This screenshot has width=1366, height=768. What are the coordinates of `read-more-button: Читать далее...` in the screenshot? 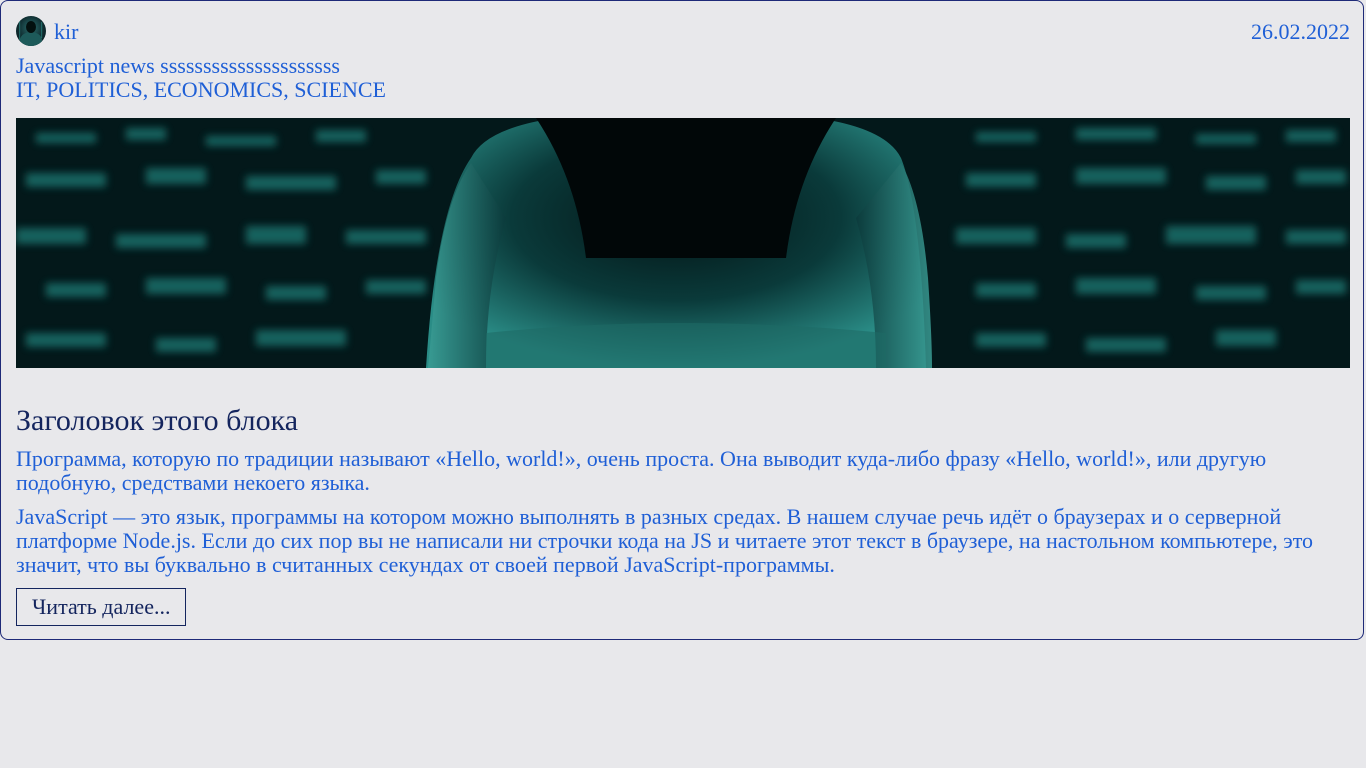 It's located at (101, 607).